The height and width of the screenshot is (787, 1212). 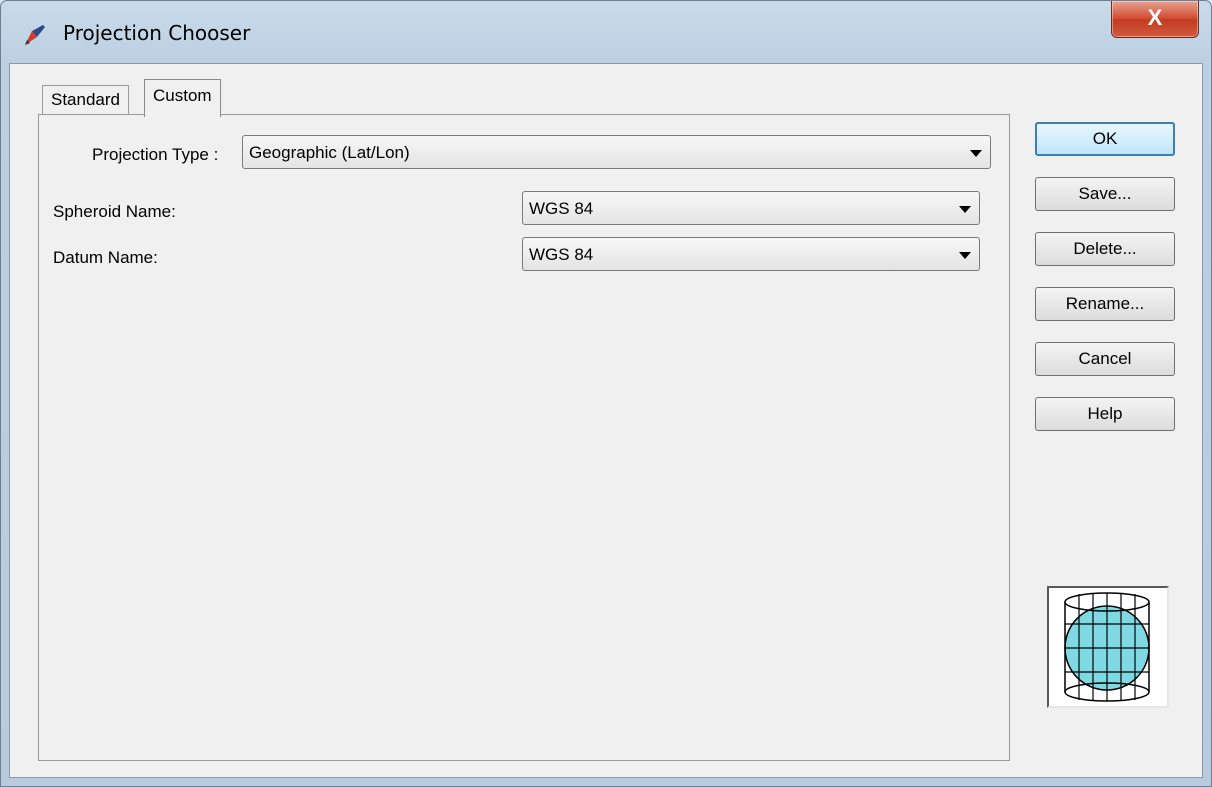 I want to click on projection-preview, so click(x=1108, y=647).